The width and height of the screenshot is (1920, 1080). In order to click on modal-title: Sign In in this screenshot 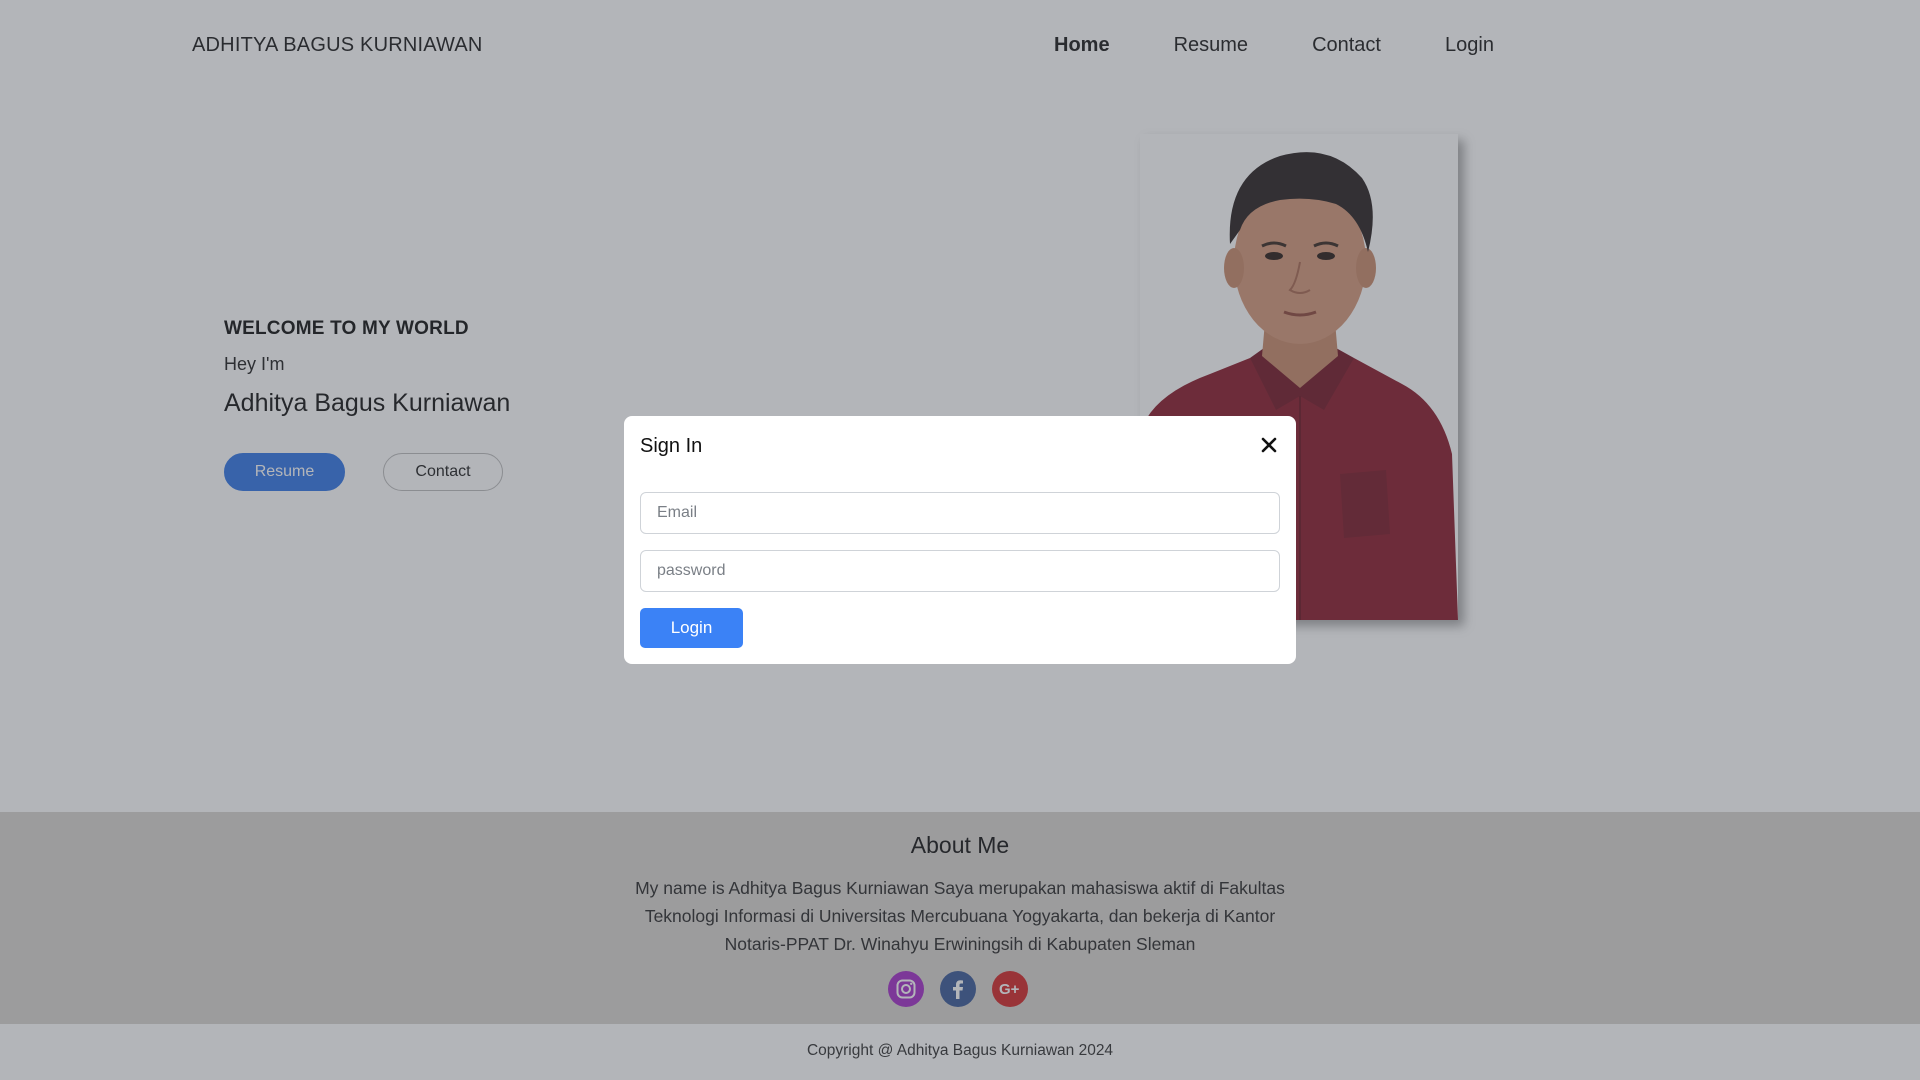, I will do `click(671, 446)`.